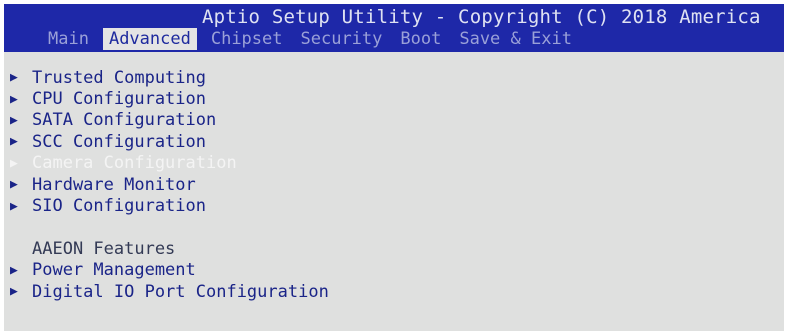 This screenshot has height=333, width=786. What do you see at coordinates (119, 141) in the screenshot?
I see `menu-item-label: SCC Configuration` at bounding box center [119, 141].